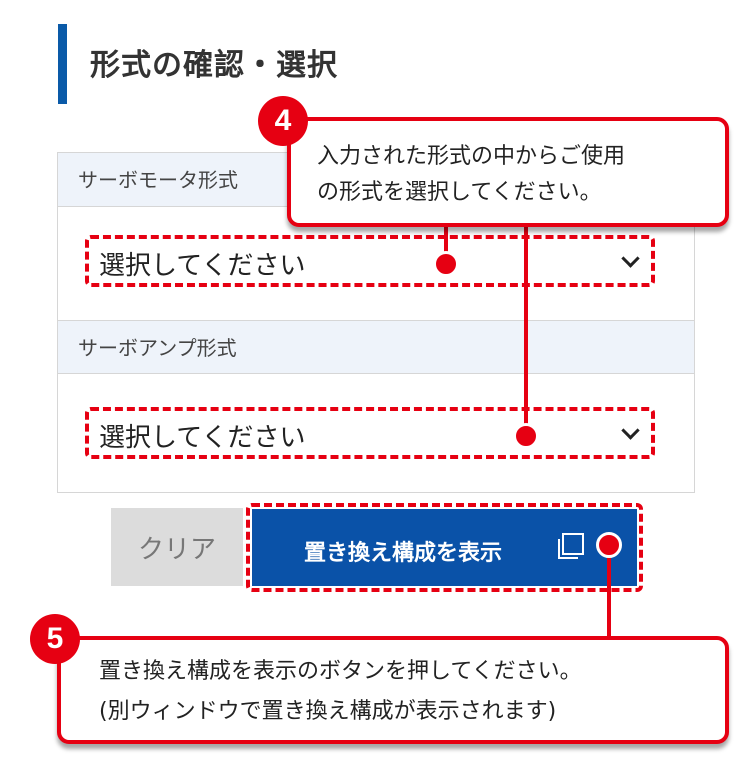  I want to click on servoamp-select: 選択してください, so click(370, 433).